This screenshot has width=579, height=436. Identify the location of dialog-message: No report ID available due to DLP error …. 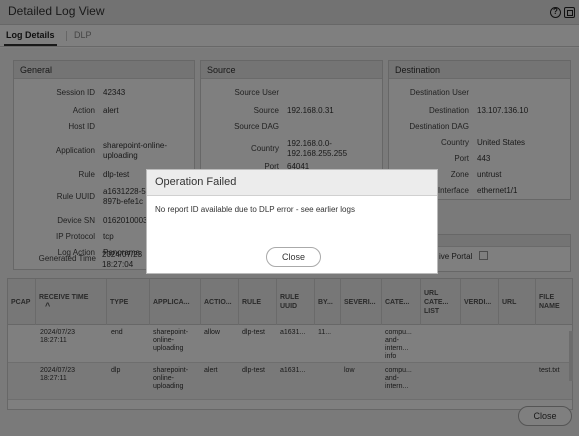
(255, 209).